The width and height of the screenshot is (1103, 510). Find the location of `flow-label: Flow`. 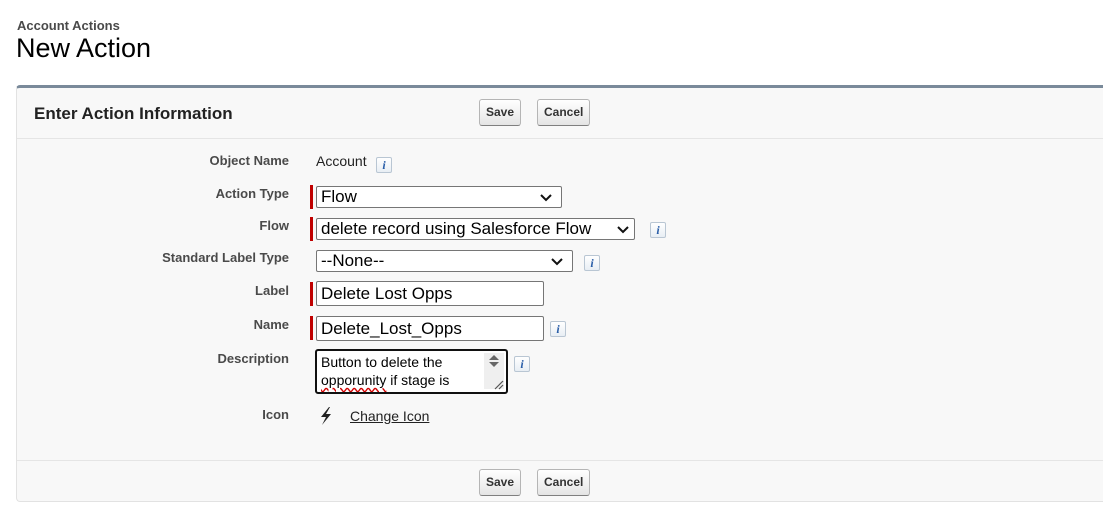

flow-label: Flow is located at coordinates (274, 225).